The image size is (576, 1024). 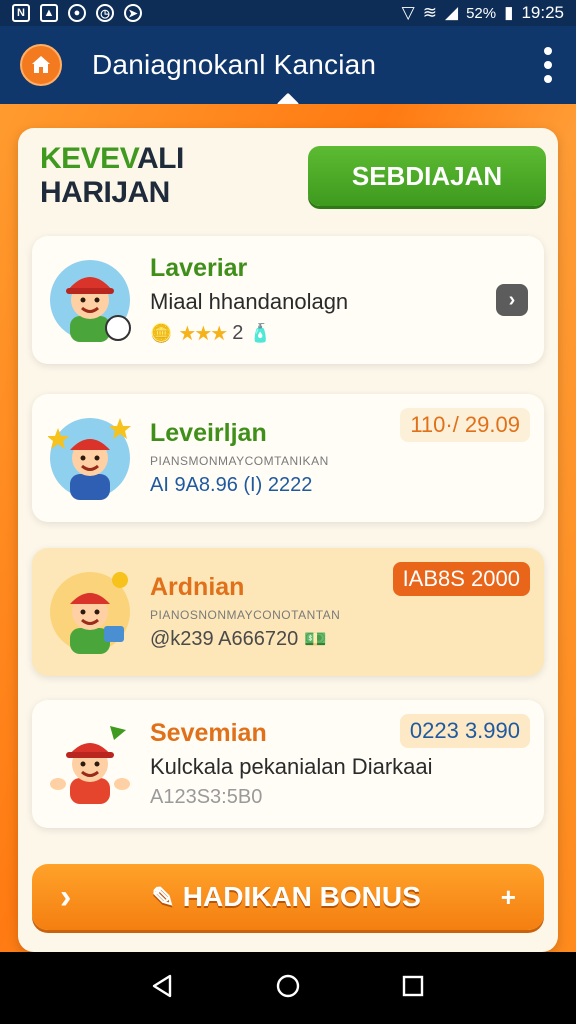 I want to click on card-subtitle: PIANOSNONMAYCONOTANTAN, so click(x=245, y=615).